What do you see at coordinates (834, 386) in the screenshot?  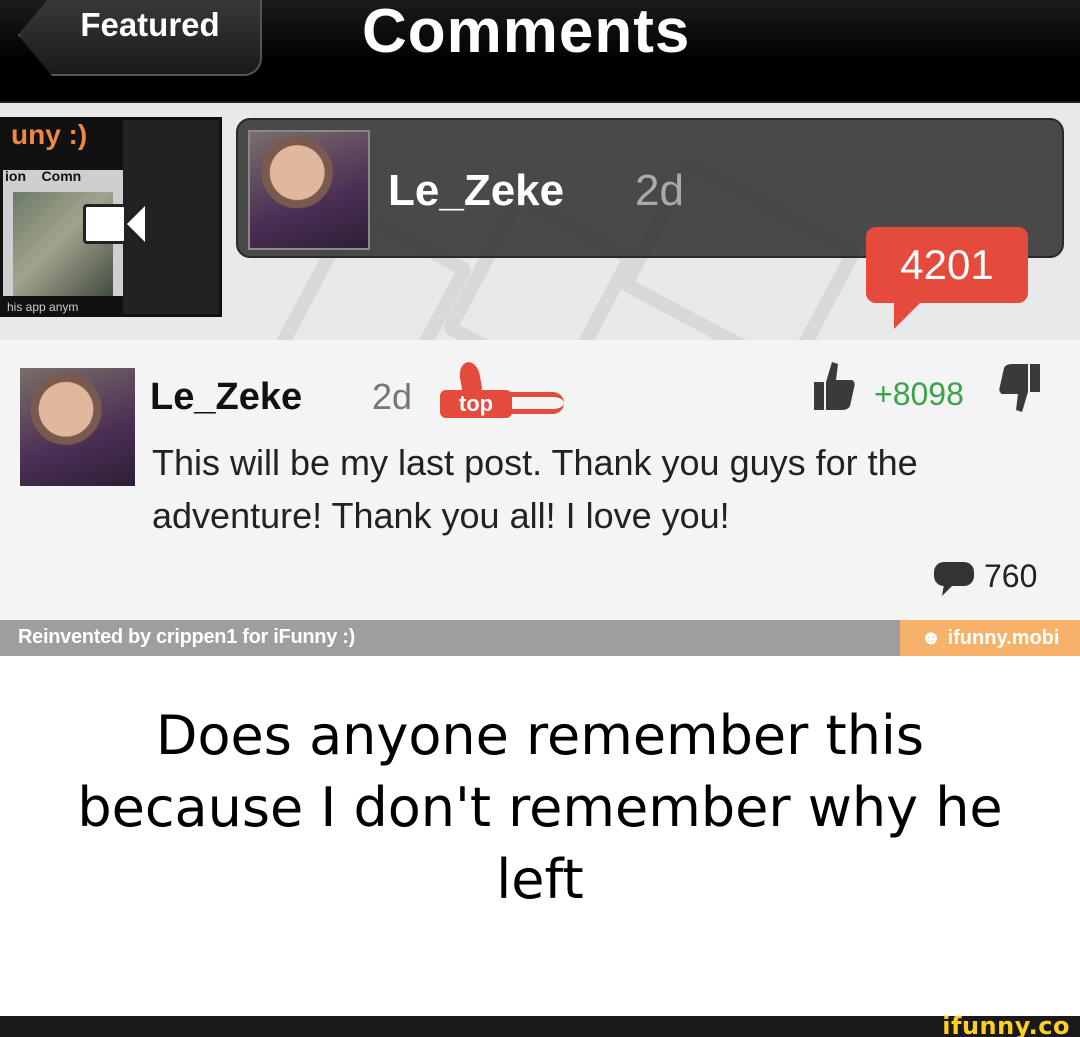 I see `thumbs-up-icon` at bounding box center [834, 386].